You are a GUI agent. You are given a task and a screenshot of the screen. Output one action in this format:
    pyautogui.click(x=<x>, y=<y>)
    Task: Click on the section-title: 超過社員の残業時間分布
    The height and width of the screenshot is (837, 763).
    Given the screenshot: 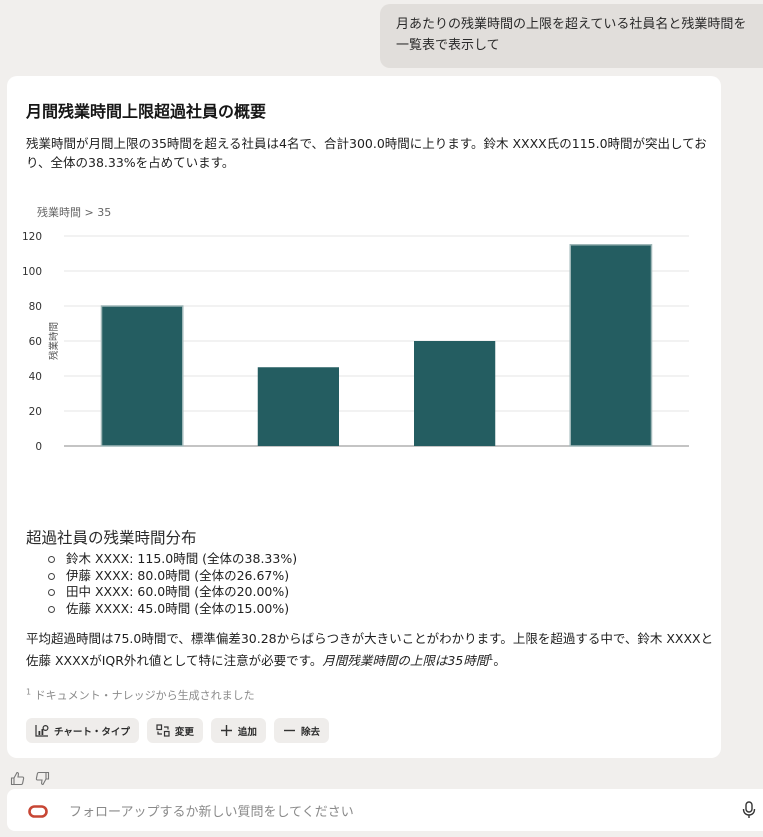 What is the action you would take?
    pyautogui.click(x=111, y=538)
    